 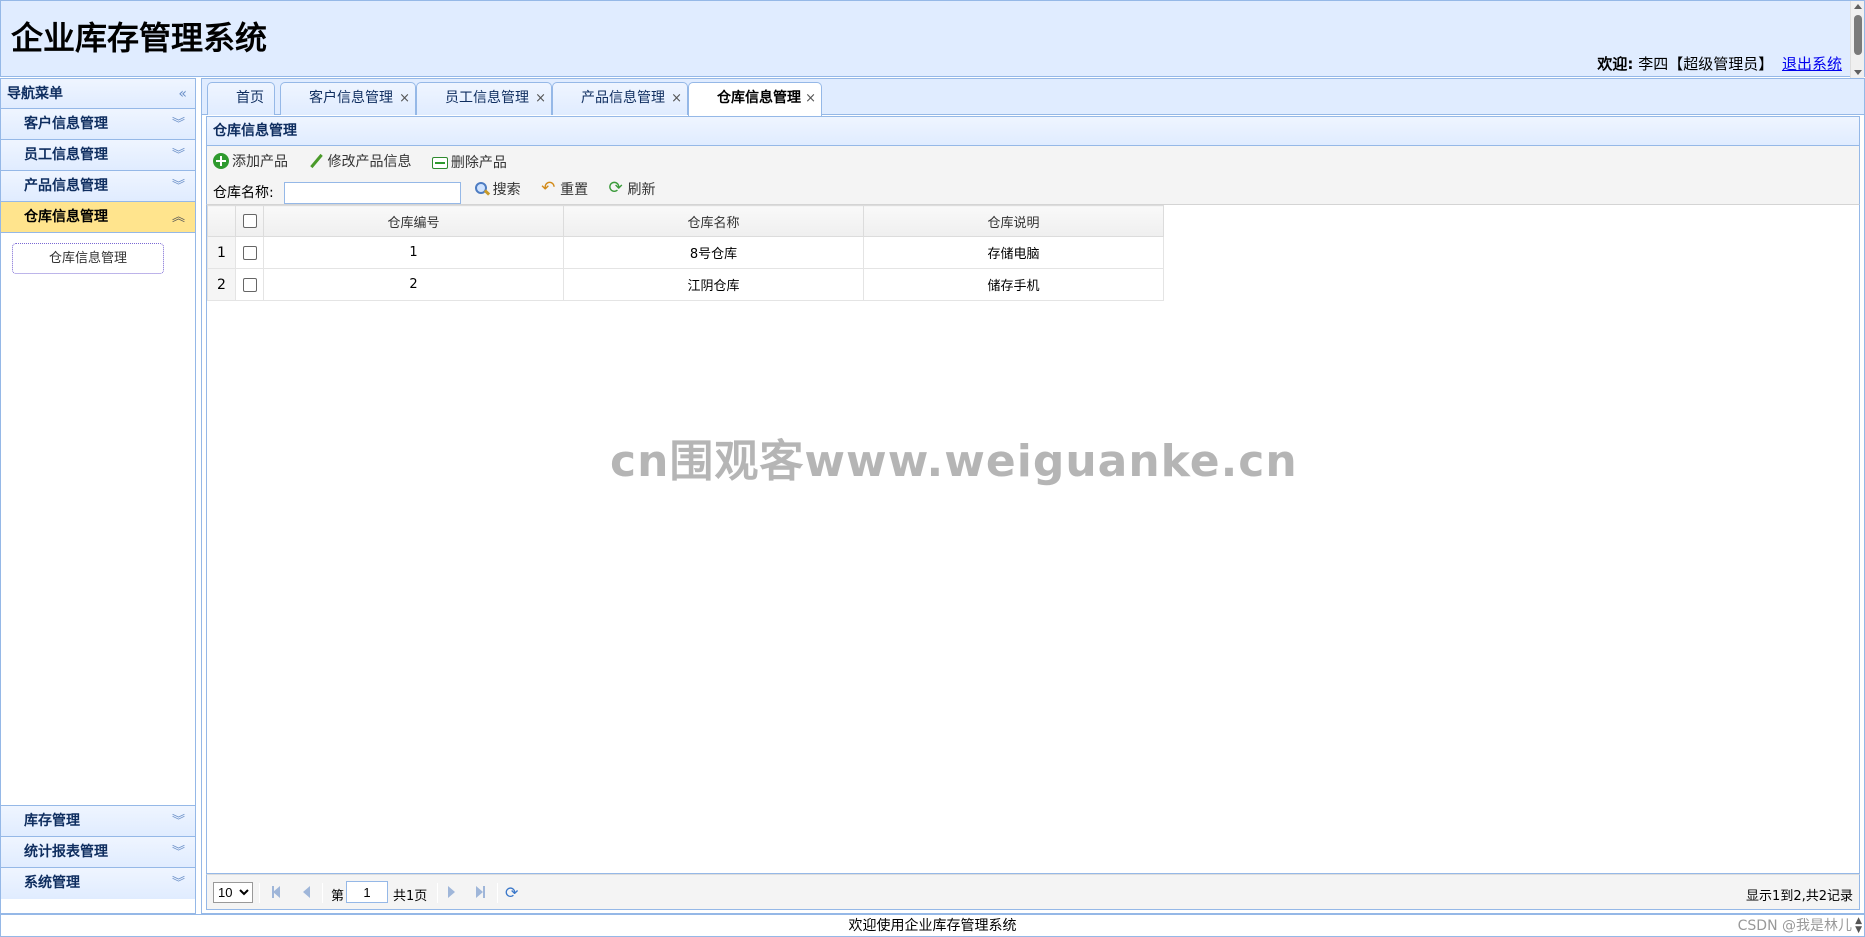 I want to click on delete-product-button: 删除产品, so click(x=469, y=162).